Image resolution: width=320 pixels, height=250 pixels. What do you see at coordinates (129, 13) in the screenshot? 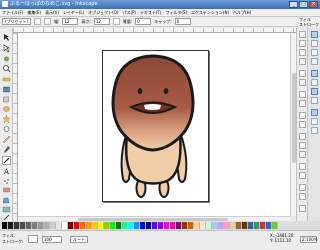
I see `menu-path: パス(P)` at bounding box center [129, 13].